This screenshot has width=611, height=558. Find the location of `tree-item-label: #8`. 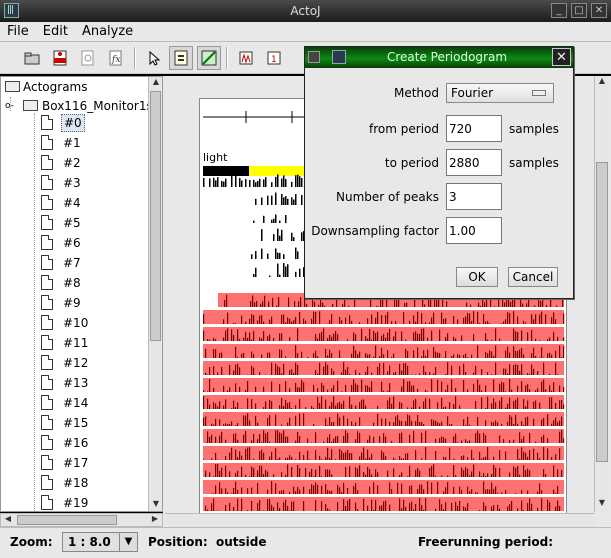

tree-item-label: #8 is located at coordinates (72, 283).